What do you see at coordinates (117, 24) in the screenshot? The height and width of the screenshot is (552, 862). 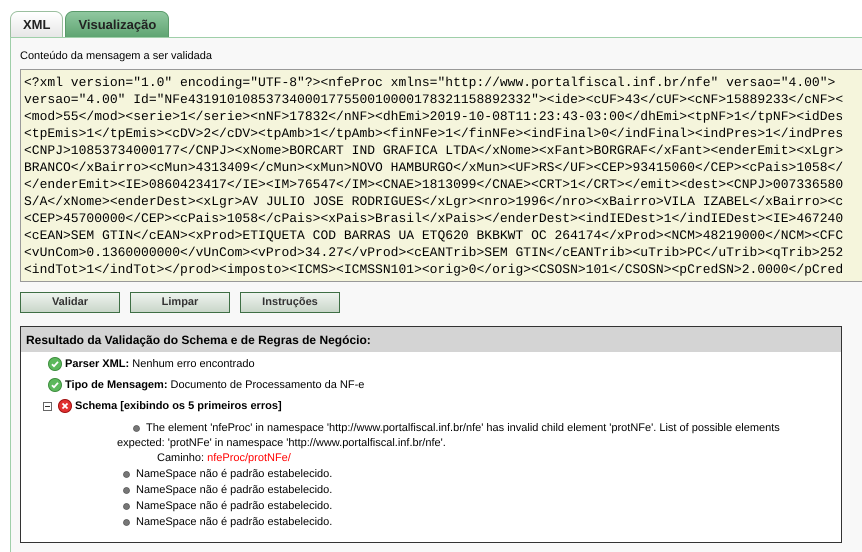 I see `tab: Visualização` at bounding box center [117, 24].